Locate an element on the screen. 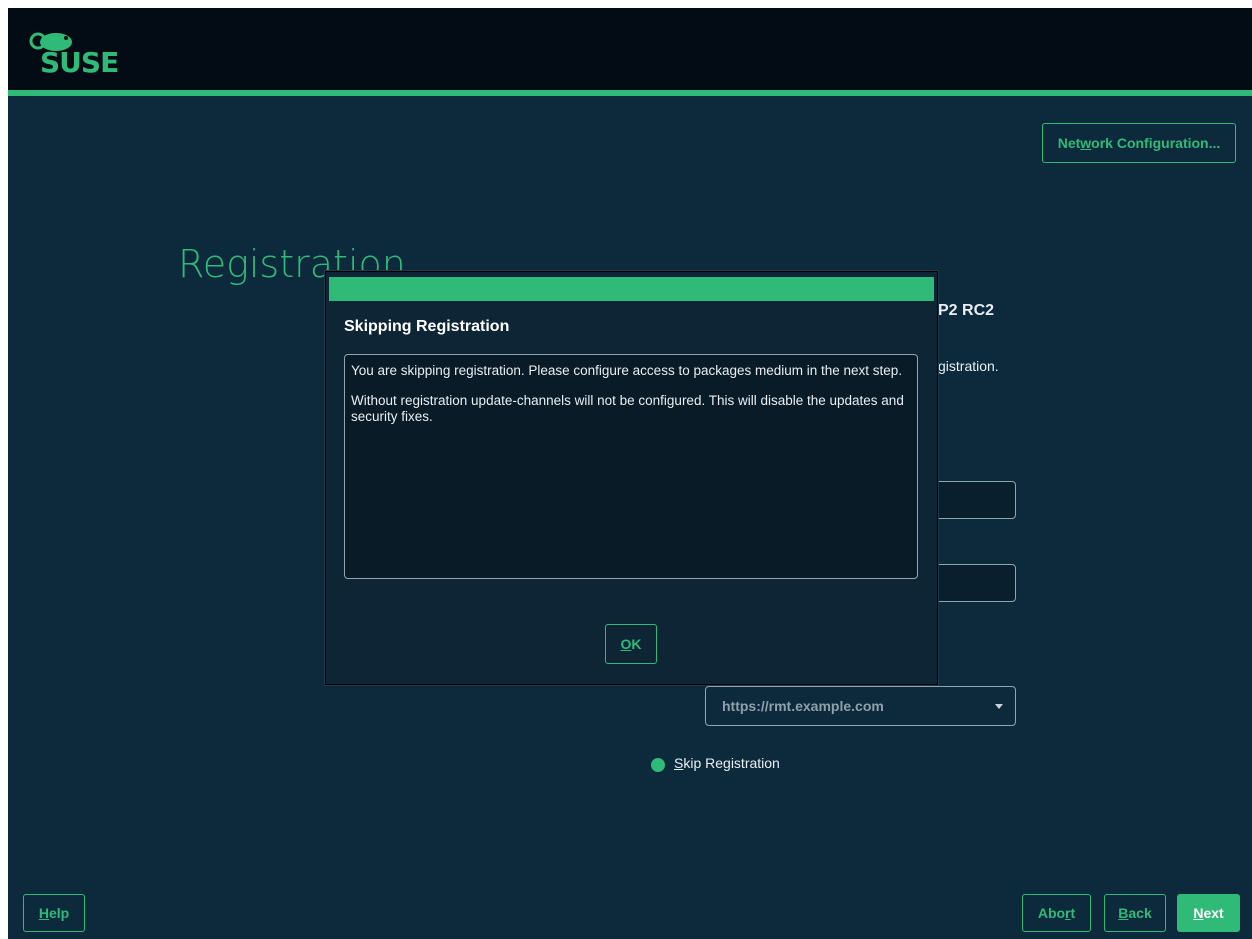 This screenshot has width=1252, height=939. ok-button: OK is located at coordinates (631, 644).